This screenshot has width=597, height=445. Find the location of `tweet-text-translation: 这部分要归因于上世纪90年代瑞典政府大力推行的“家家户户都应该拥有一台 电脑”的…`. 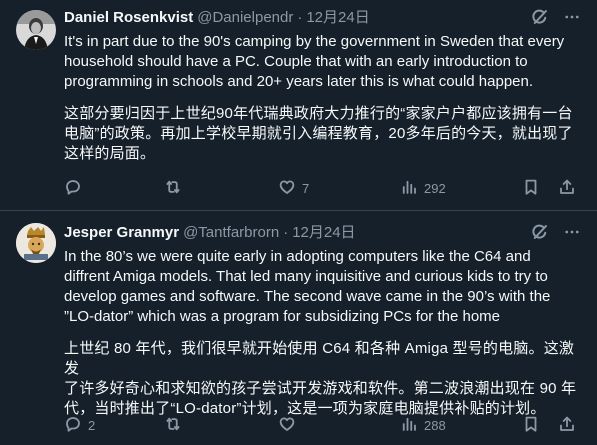

tweet-text-translation: 这部分要归因于上世纪90年代瑞典政府大力推行的“家家户户都应该拥有一台 电脑”的… is located at coordinates (318, 133).